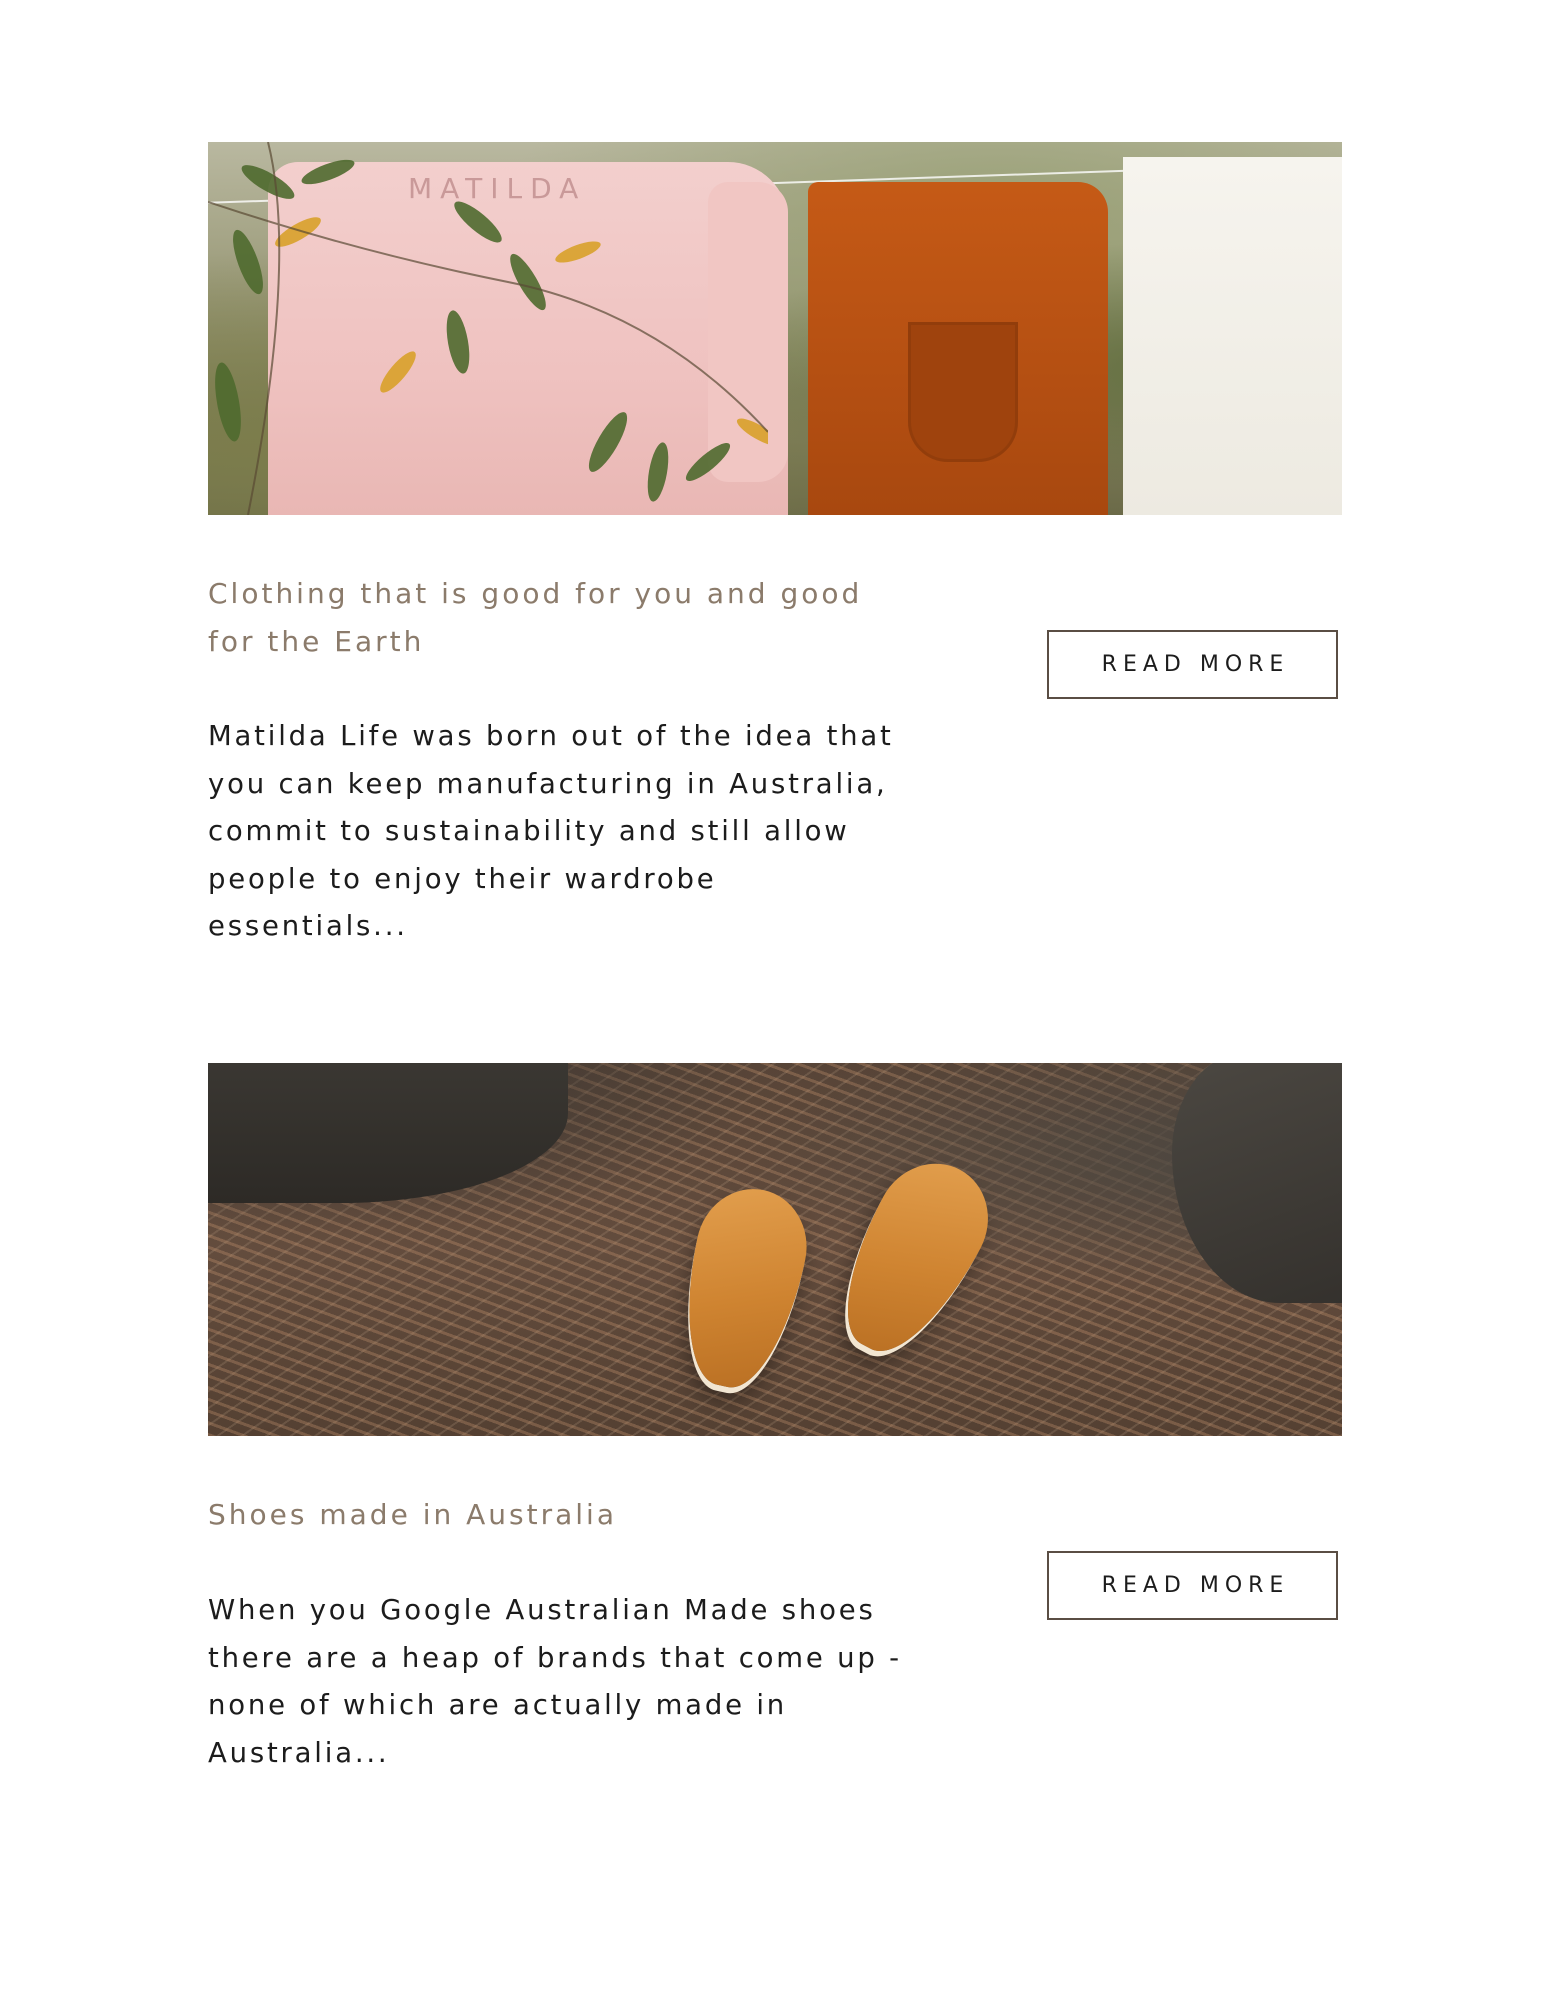 This screenshot has width=1545, height=2000. What do you see at coordinates (488, 328) in the screenshot?
I see `eucalyptus-leaves` at bounding box center [488, 328].